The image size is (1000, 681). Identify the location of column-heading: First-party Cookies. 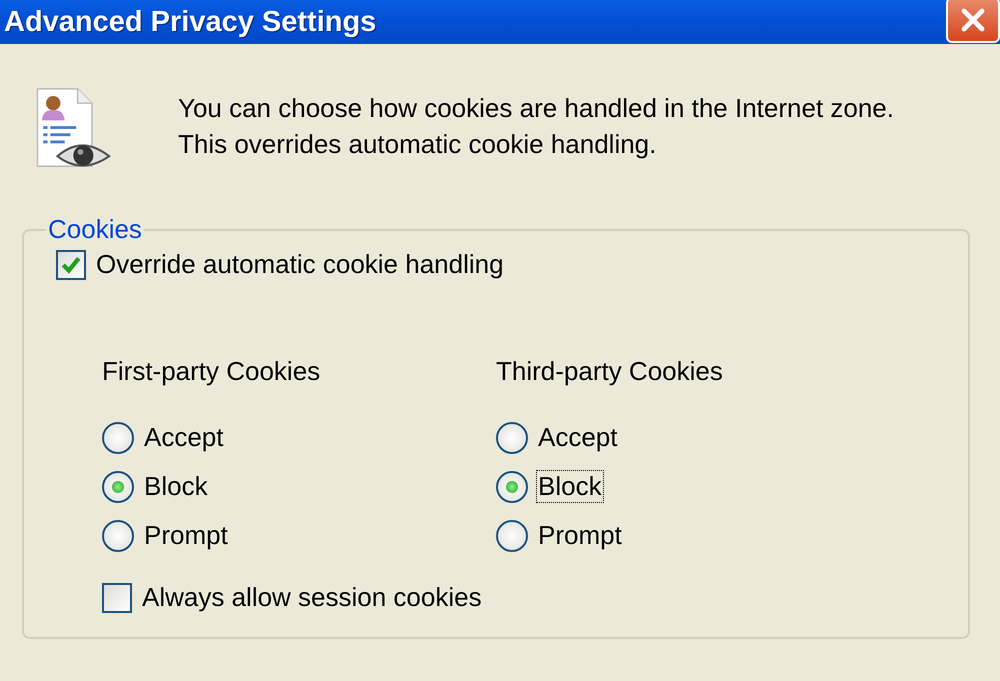
(212, 371).